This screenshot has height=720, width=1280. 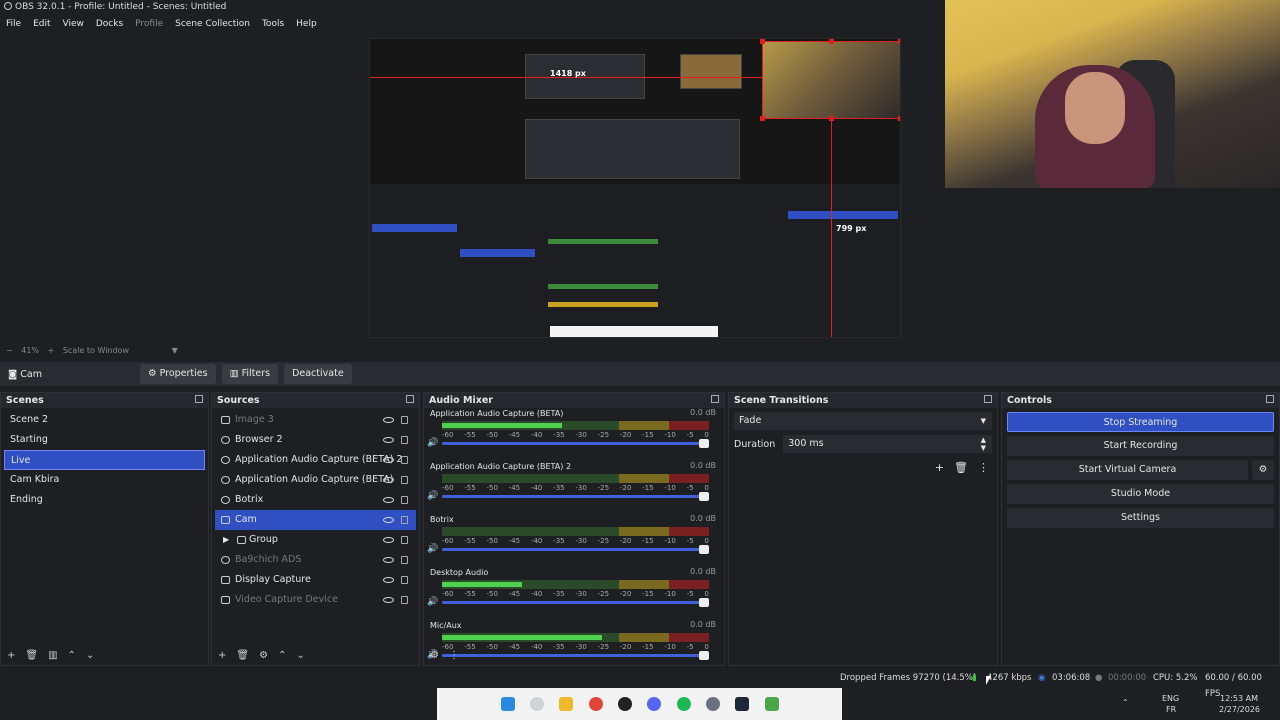 What do you see at coordinates (104, 440) in the screenshot?
I see `scene-item: Starting` at bounding box center [104, 440].